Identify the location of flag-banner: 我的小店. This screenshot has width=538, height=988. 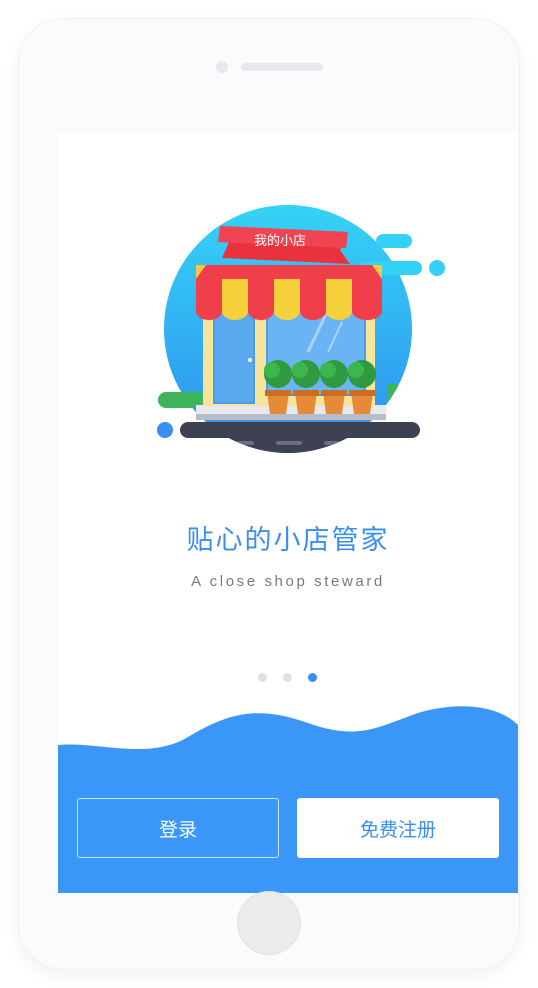
(284, 245).